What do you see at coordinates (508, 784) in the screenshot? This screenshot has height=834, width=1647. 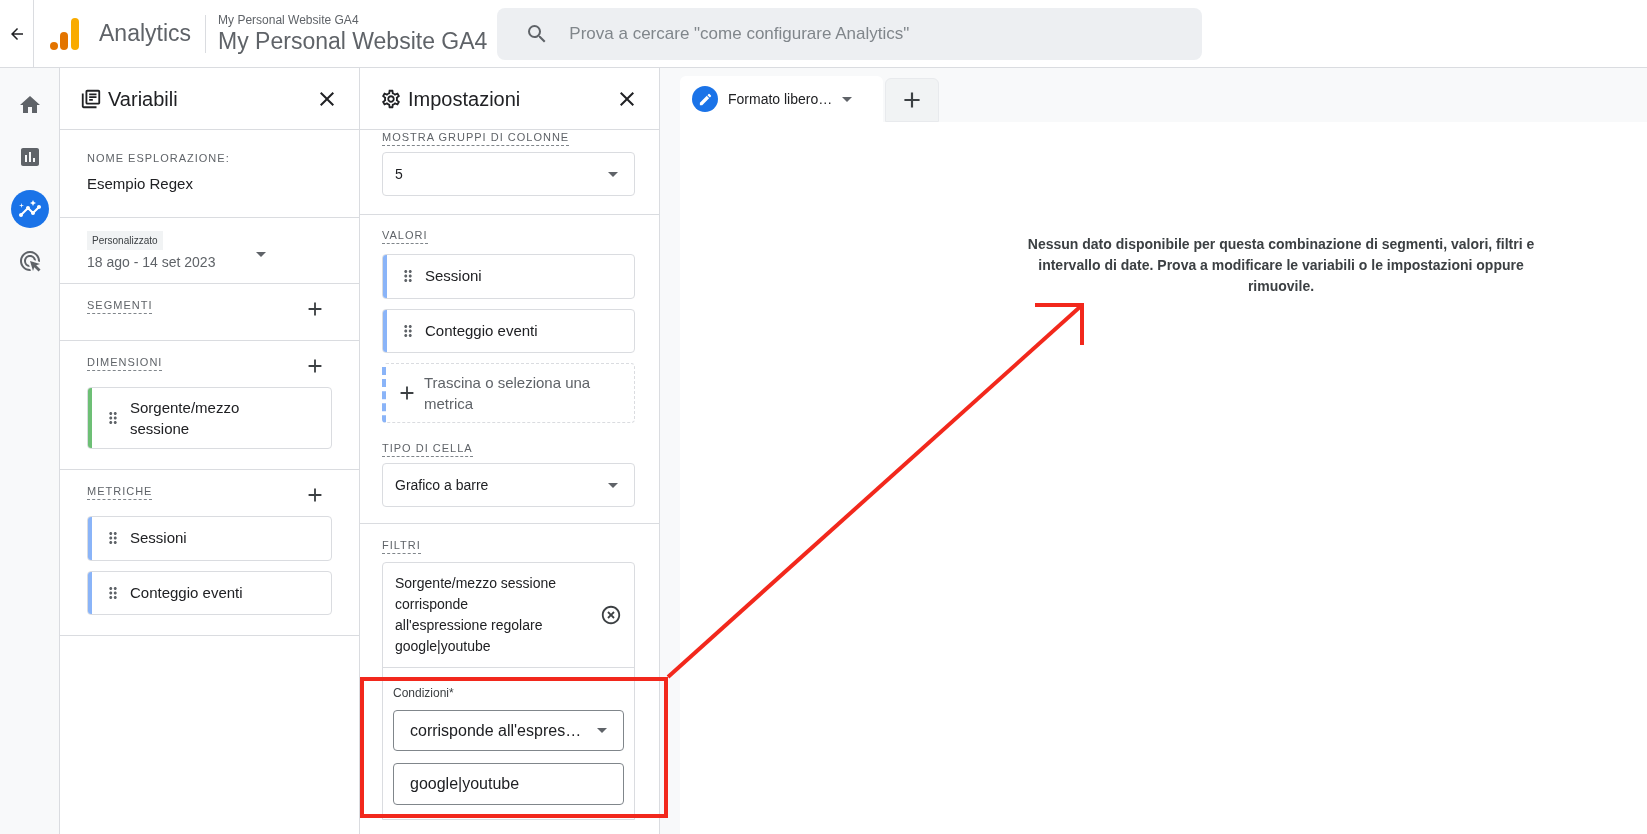 I see `expression-input: google|youtube` at bounding box center [508, 784].